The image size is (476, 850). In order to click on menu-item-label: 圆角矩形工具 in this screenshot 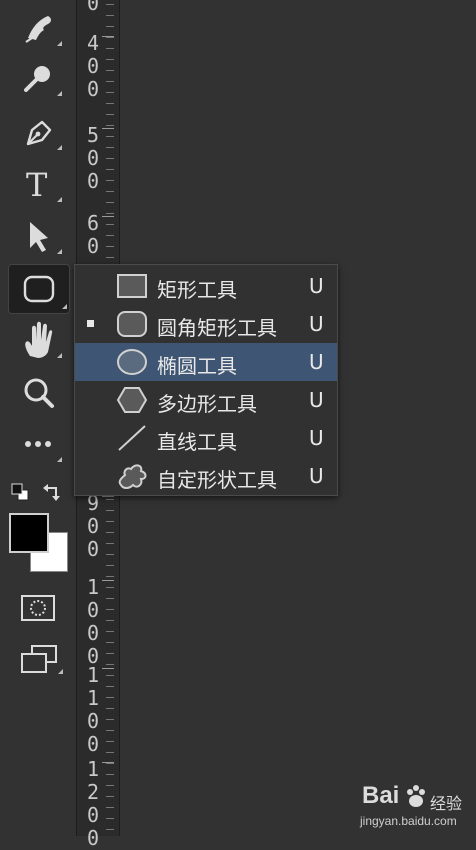, I will do `click(217, 328)`.